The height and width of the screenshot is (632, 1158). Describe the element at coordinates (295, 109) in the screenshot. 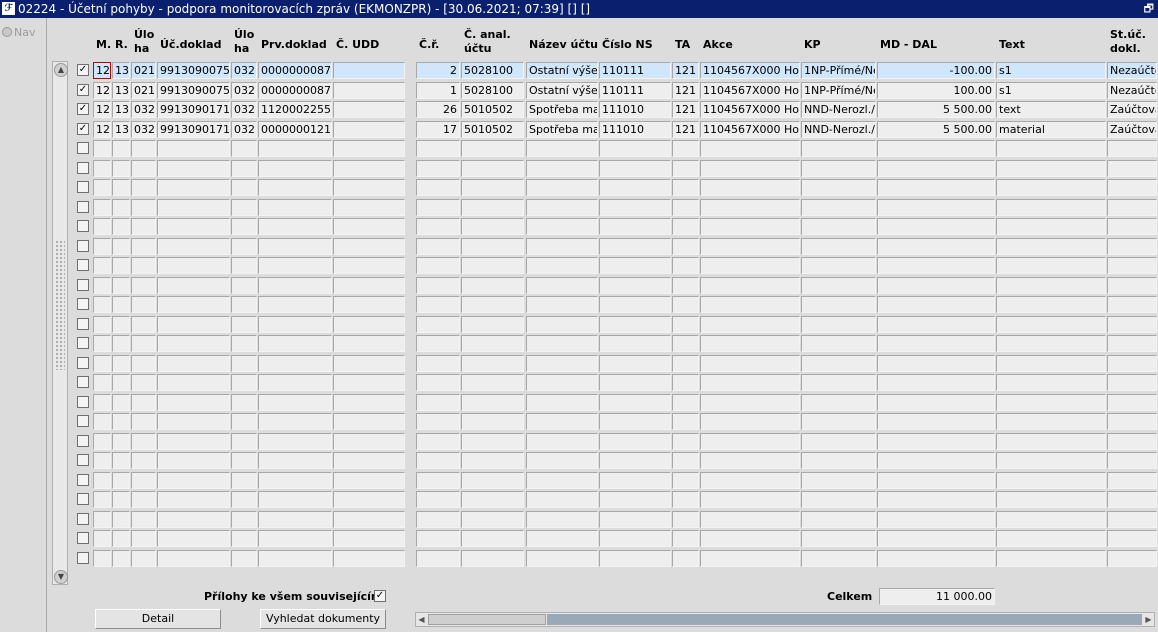

I see `cell-prvdoklad: 1120002255` at that location.